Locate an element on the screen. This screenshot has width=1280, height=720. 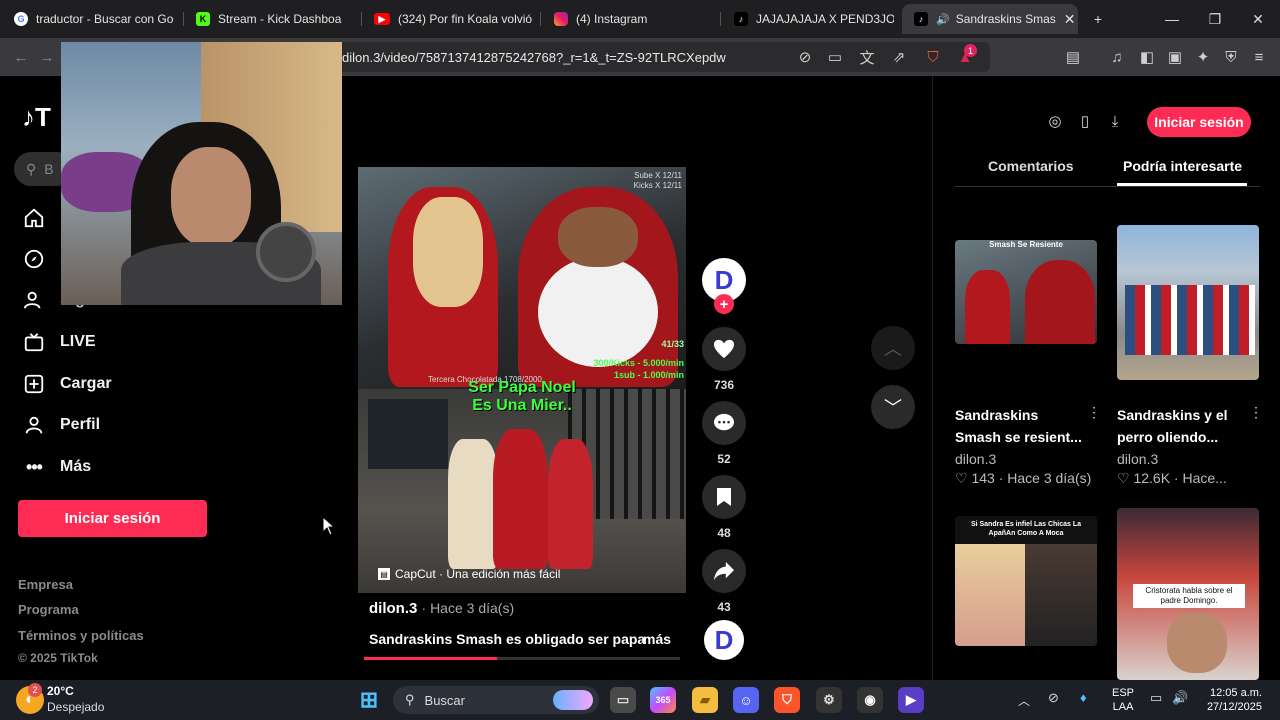
nav-home is located at coordinates (41, 218).